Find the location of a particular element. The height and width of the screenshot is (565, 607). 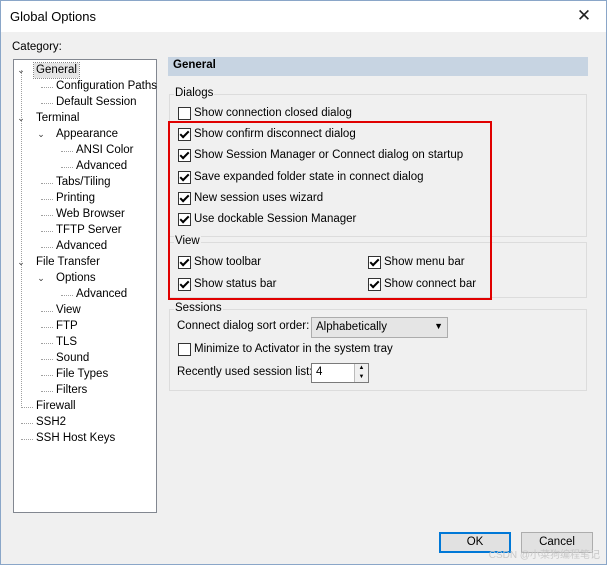

tree-root-line is located at coordinates (21, 238).